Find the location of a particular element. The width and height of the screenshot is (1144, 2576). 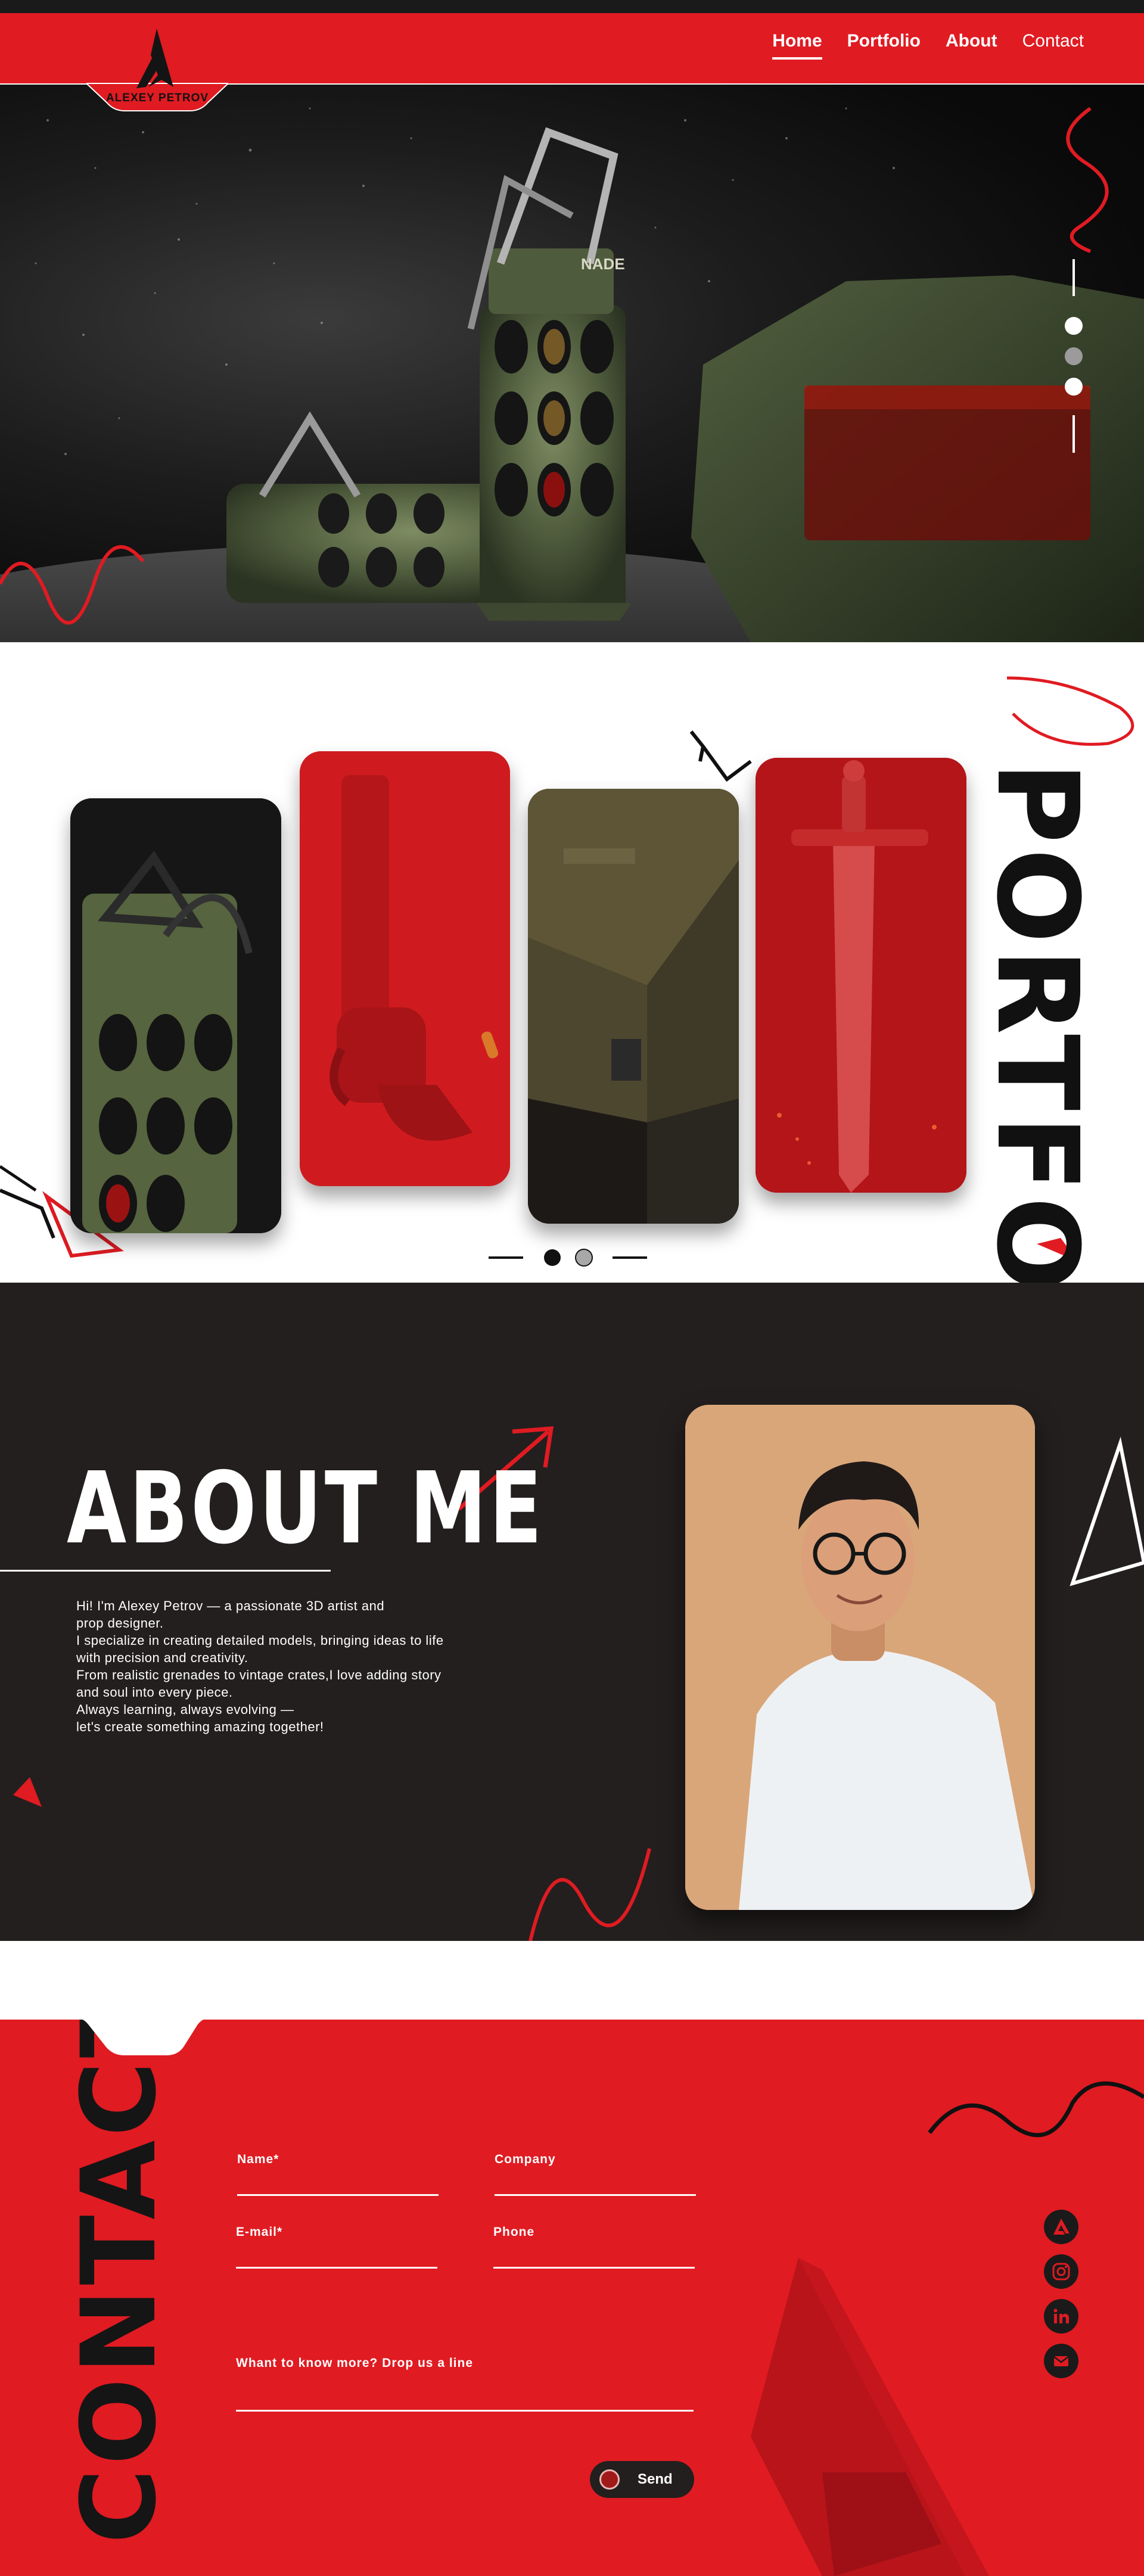

phone-input is located at coordinates (594, 2268).